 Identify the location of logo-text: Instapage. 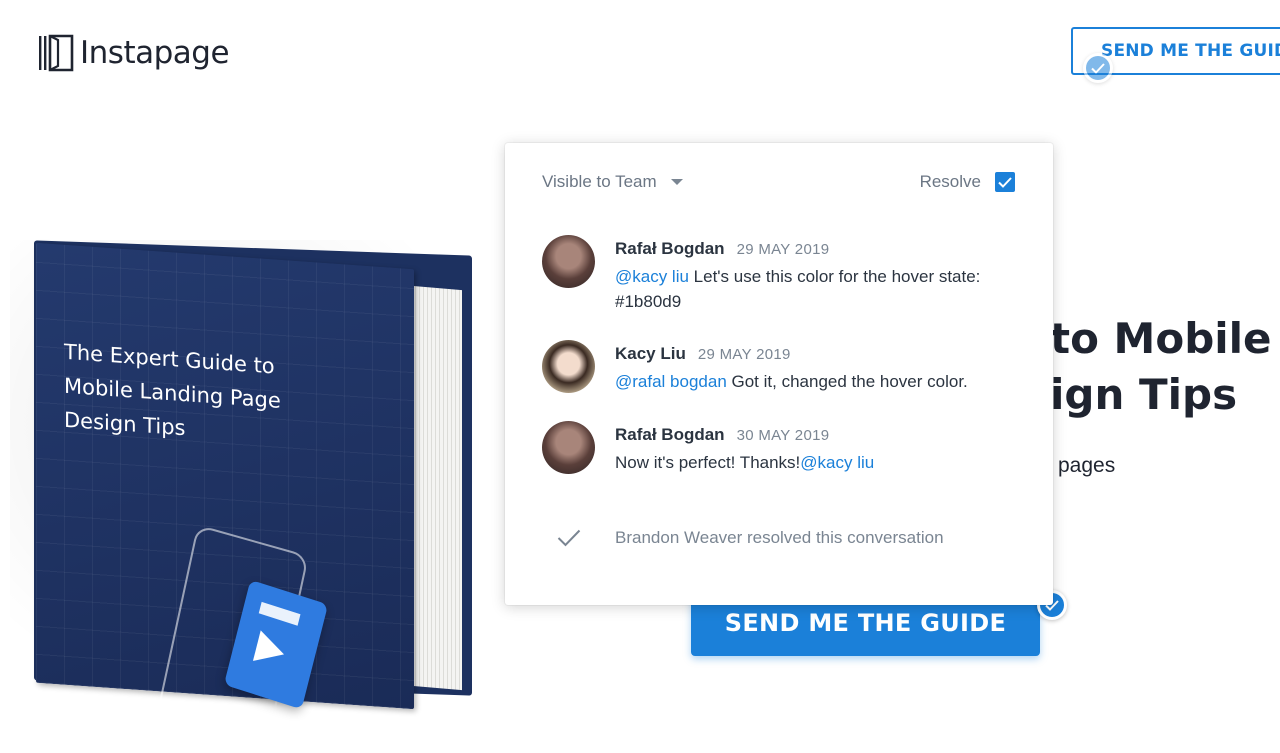
(155, 53).